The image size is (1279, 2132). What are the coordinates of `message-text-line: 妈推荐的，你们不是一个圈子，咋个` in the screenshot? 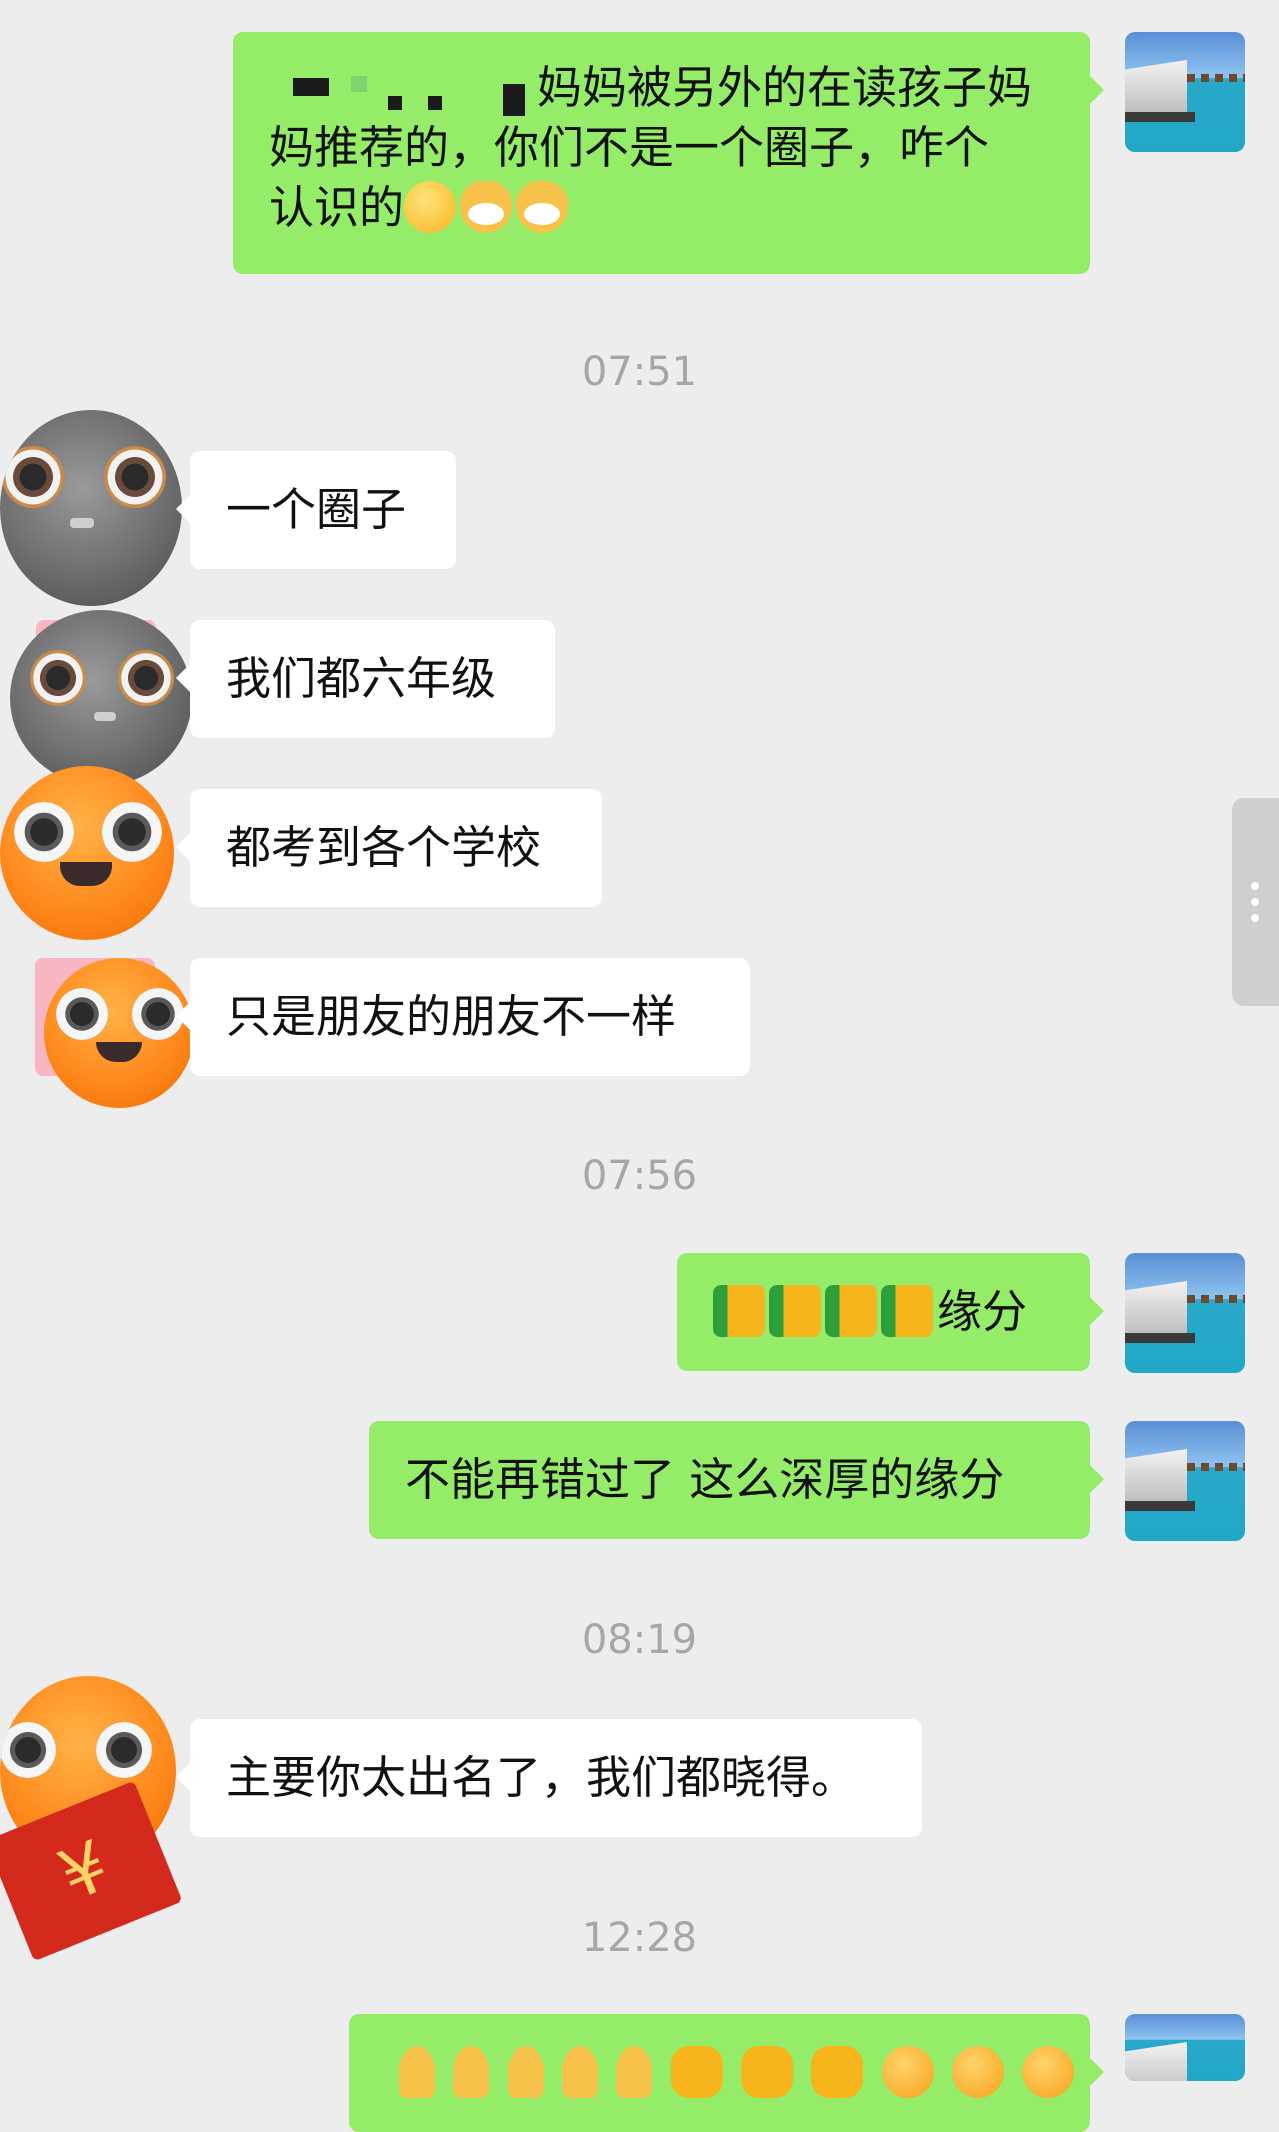 It's located at (629, 147).